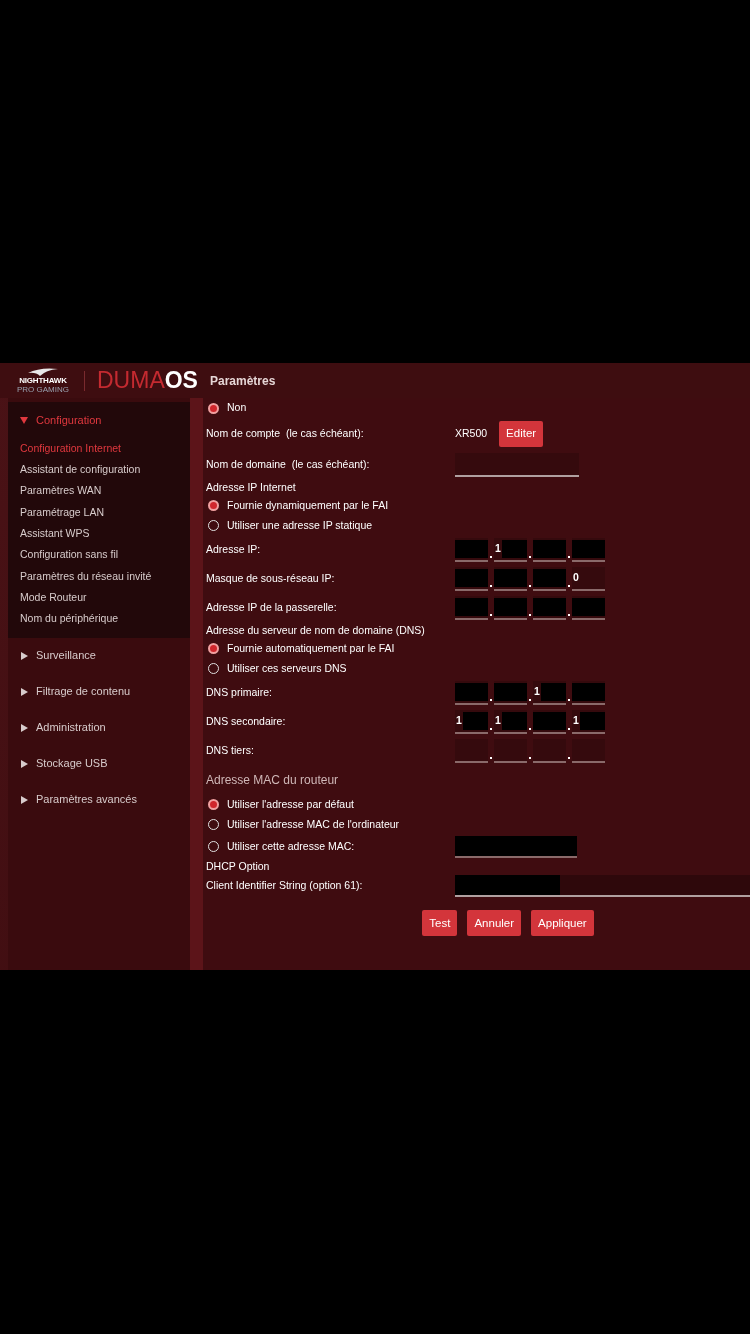 Image resolution: width=750 pixels, height=1334 pixels. What do you see at coordinates (99, 491) in the screenshot?
I see `sidebar-item: Paramètres WAN` at bounding box center [99, 491].